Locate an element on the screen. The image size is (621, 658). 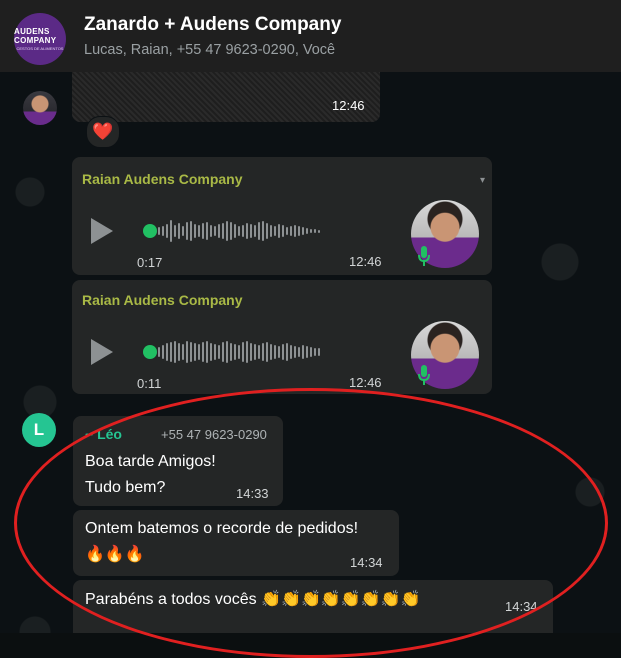
group-title: Zanardo + Audens Company is located at coordinates (212, 25).